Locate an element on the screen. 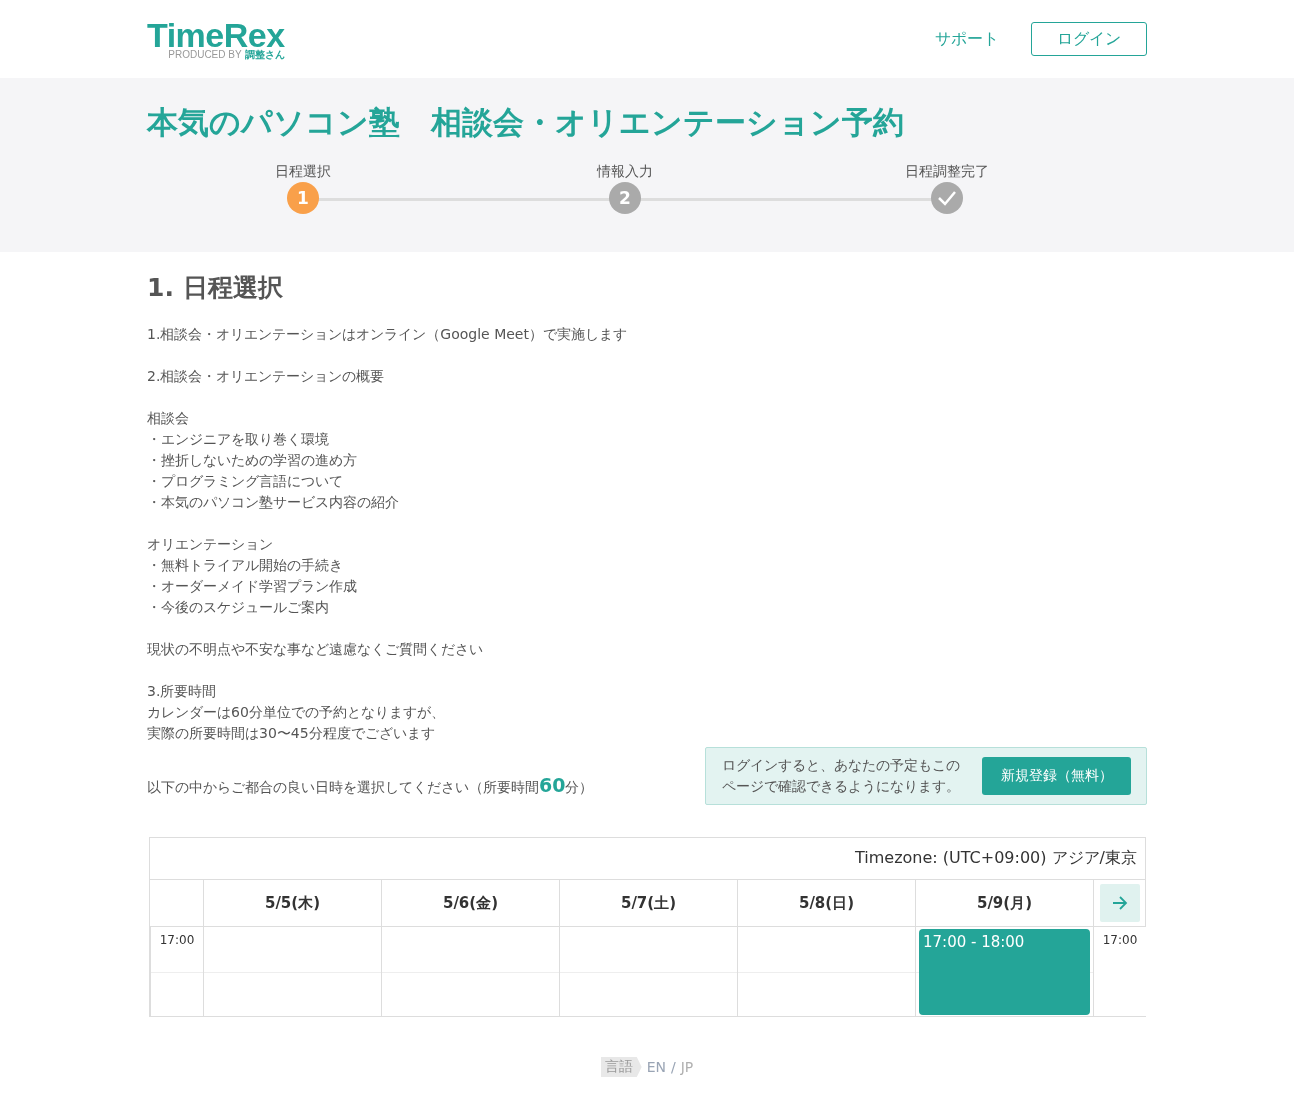 This screenshot has width=1294, height=1115. arrow-icon is located at coordinates (1120, 903).